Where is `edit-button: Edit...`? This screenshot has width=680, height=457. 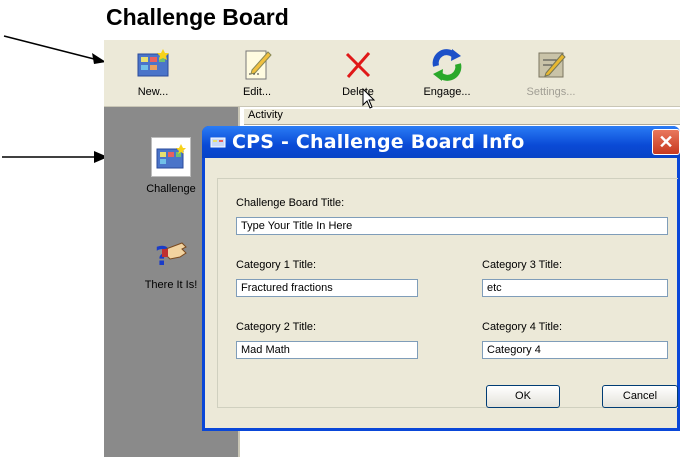 edit-button: Edit... is located at coordinates (257, 74).